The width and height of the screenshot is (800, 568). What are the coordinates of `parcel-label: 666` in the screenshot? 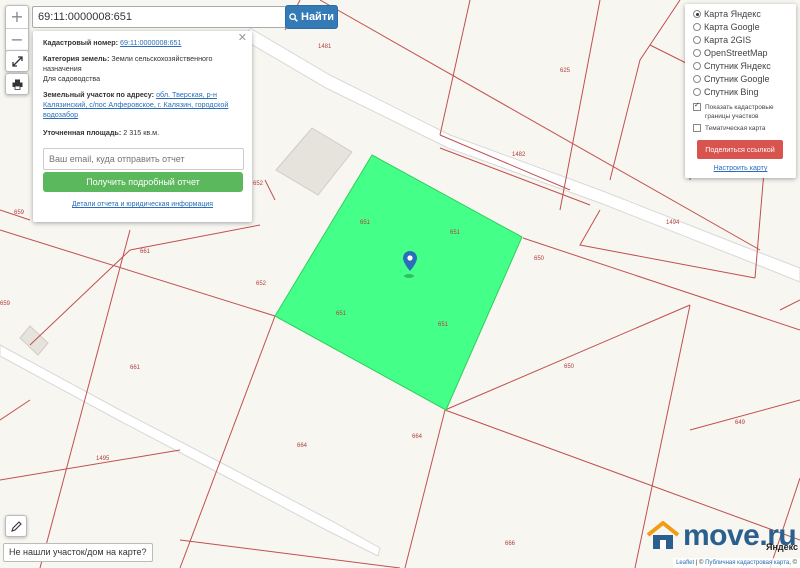 It's located at (510, 544).